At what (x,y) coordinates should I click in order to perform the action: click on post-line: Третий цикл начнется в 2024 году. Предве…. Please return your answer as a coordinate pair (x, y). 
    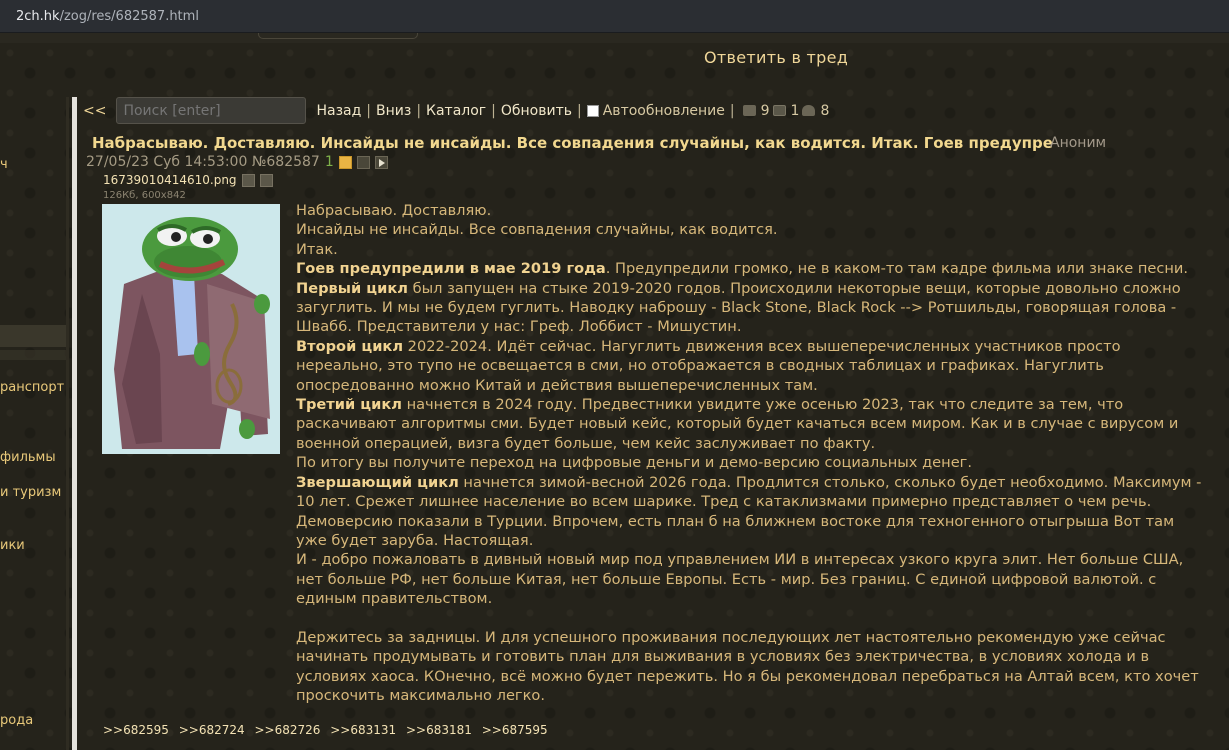
    Looking at the image, I should click on (756, 404).